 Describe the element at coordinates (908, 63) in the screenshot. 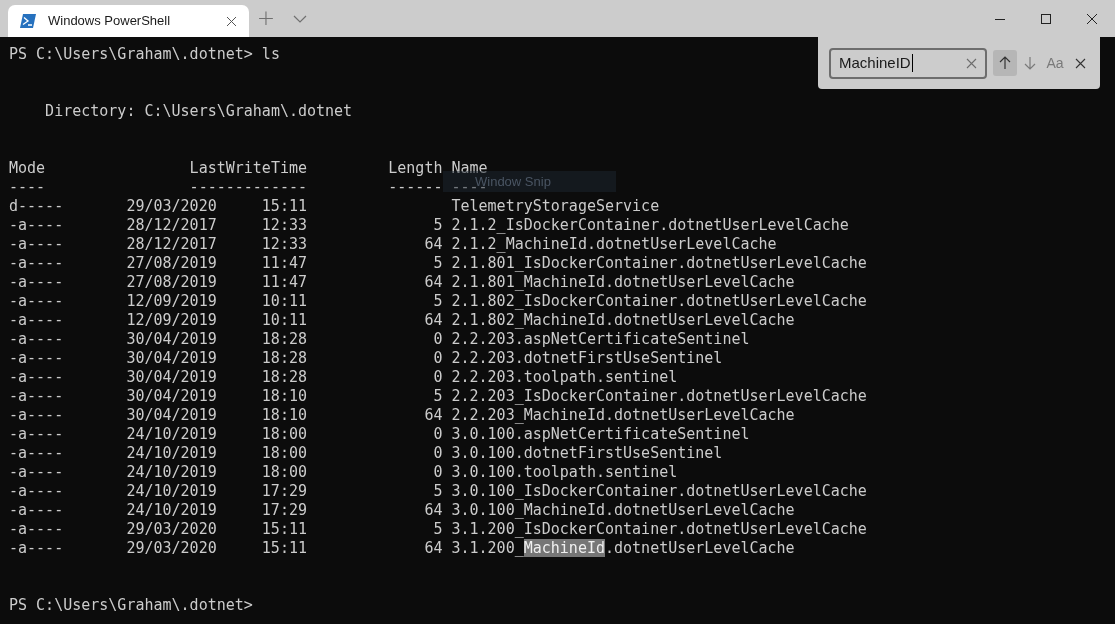

I see `find-field: MachineID` at that location.